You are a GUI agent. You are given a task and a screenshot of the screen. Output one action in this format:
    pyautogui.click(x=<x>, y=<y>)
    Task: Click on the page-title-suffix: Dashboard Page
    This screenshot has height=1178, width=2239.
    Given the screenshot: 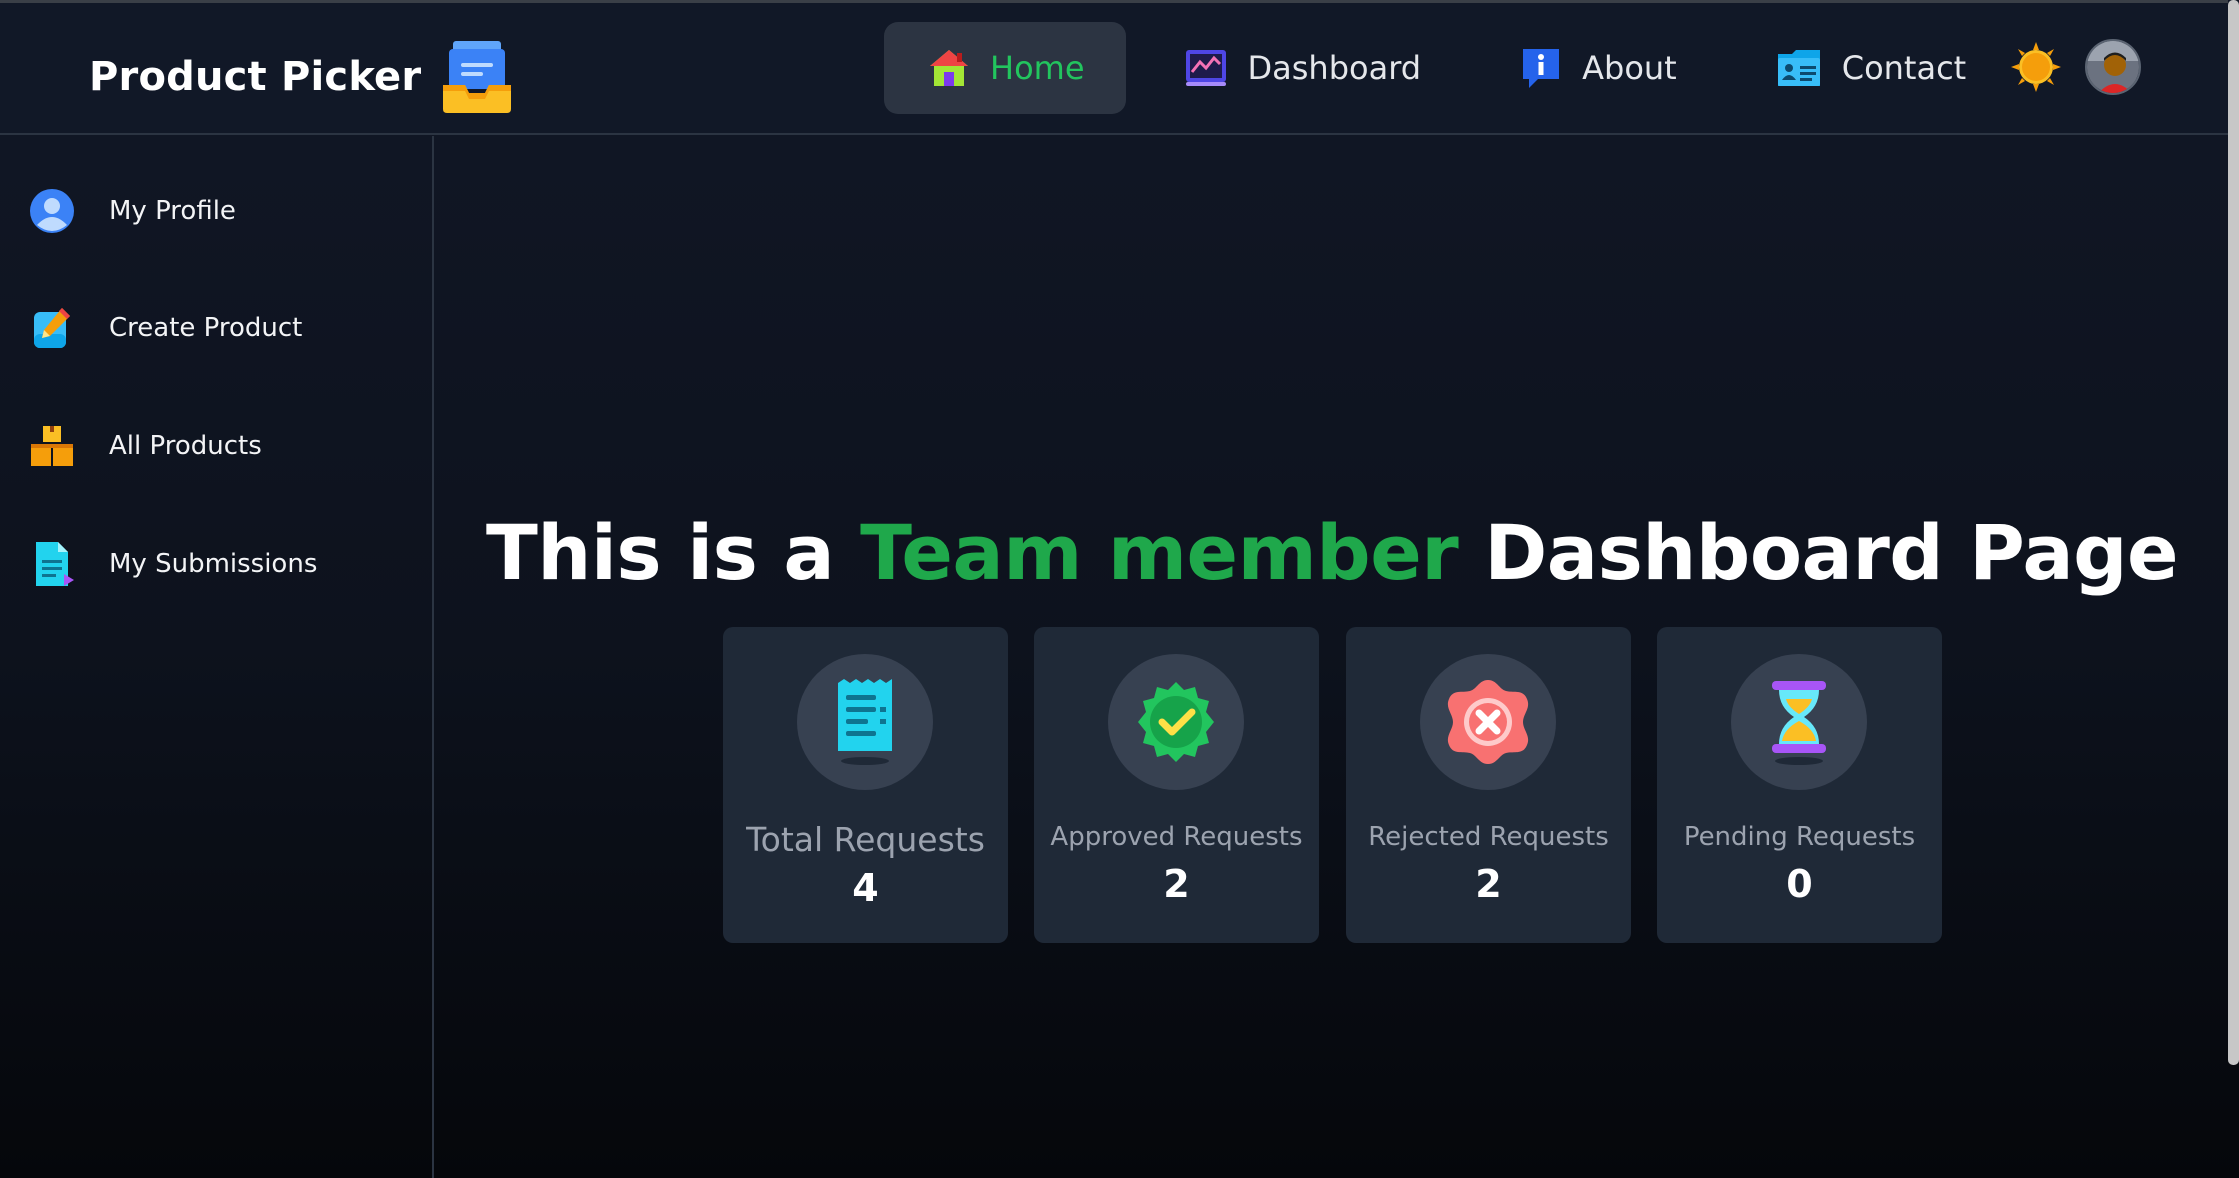 What is the action you would take?
    pyautogui.click(x=1831, y=552)
    